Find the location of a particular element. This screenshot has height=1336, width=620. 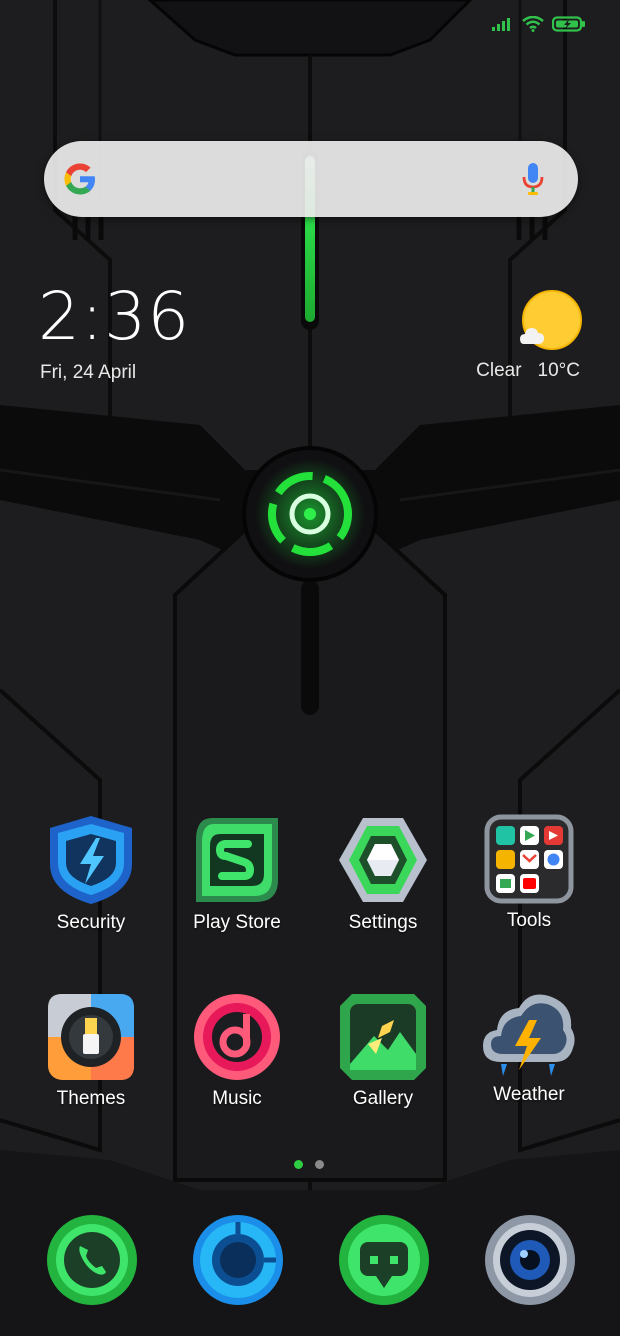

settings-hexagon-icon is located at coordinates (383, 860).